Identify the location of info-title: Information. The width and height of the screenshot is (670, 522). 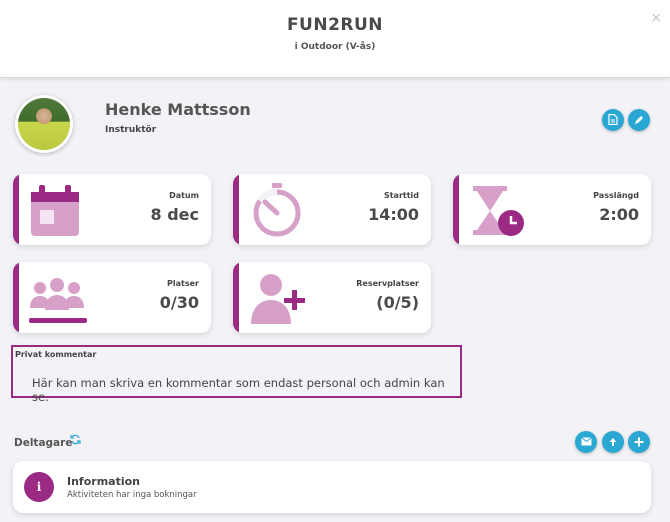
(103, 481).